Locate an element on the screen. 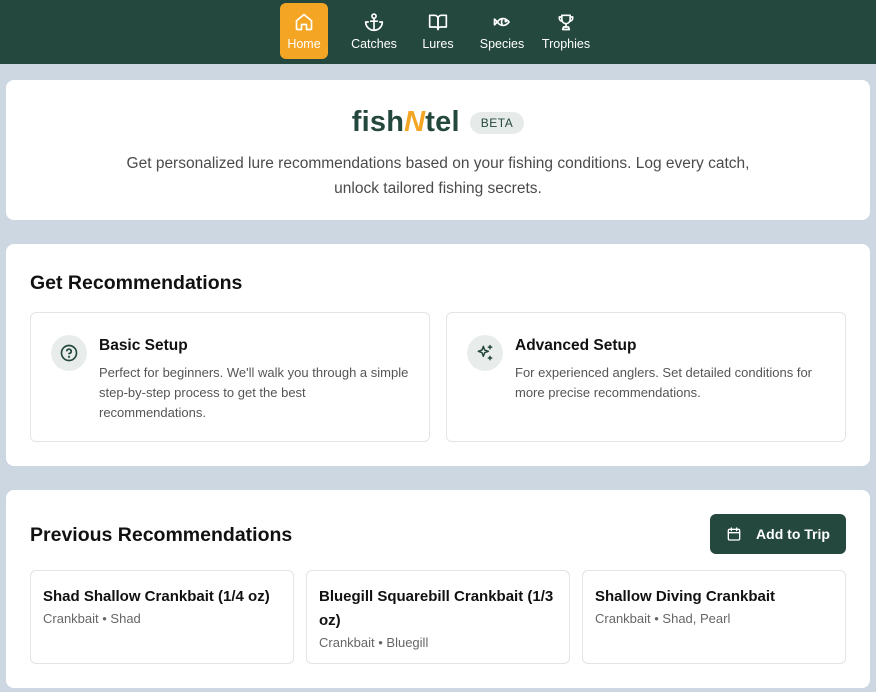 The height and width of the screenshot is (692, 876). nav-label-lures: Lures is located at coordinates (438, 43).